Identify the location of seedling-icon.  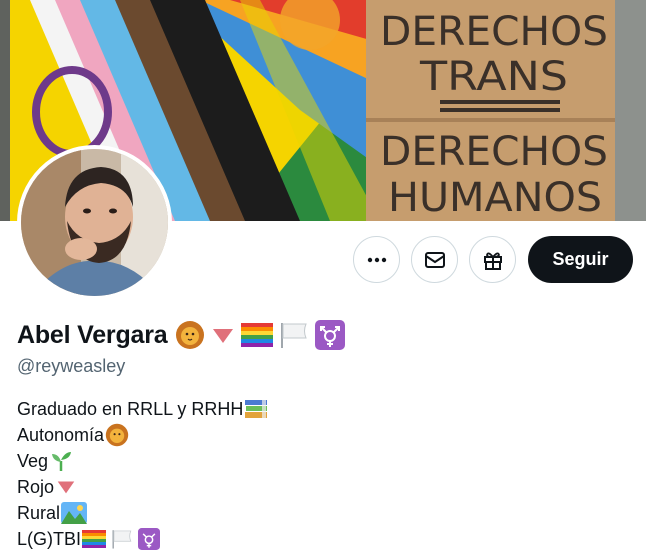
(62, 461).